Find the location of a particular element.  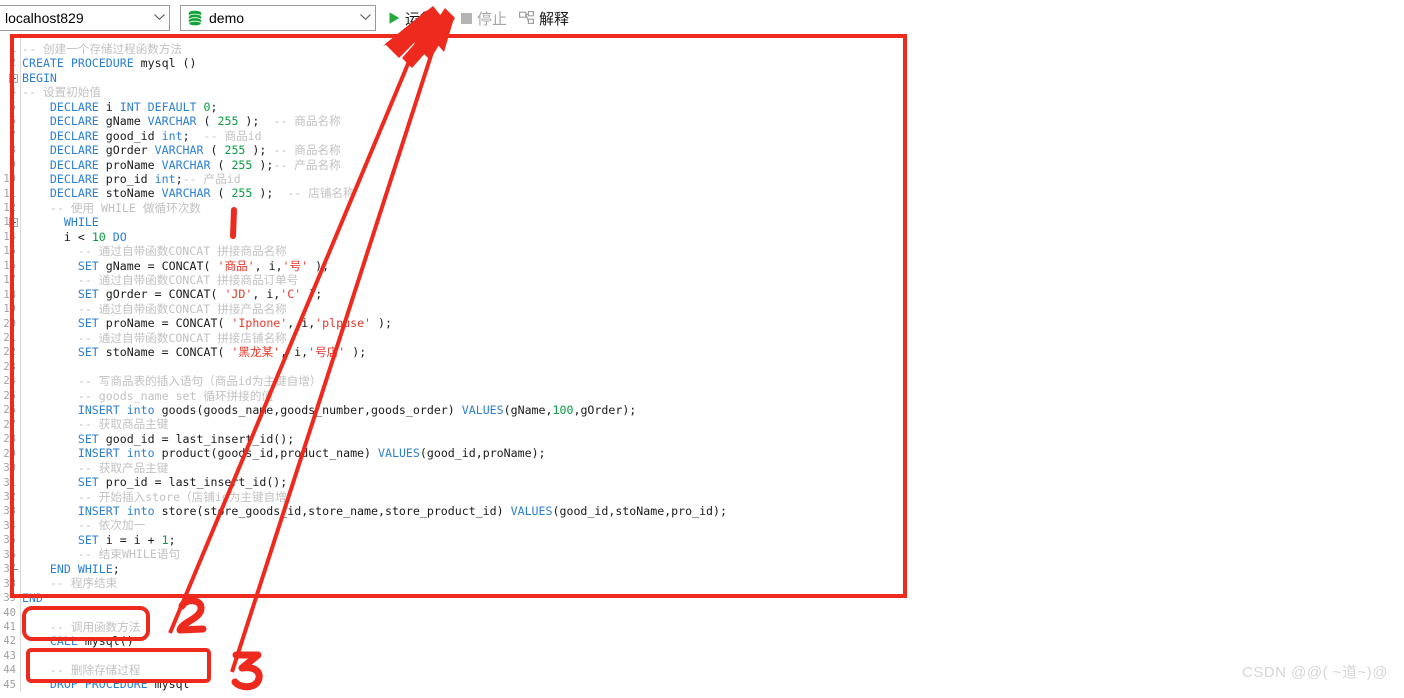

code-token-id: (gName, is located at coordinates (528, 409).